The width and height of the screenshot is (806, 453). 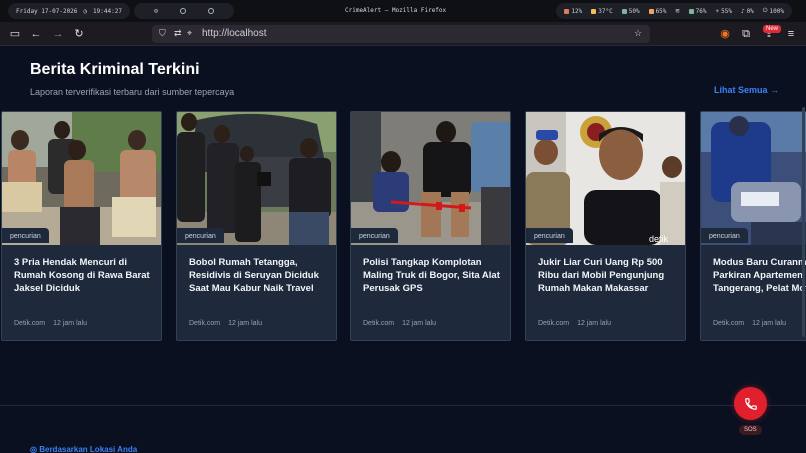 I want to click on brightness-status: ☀ 55%, so click(x=723, y=11).